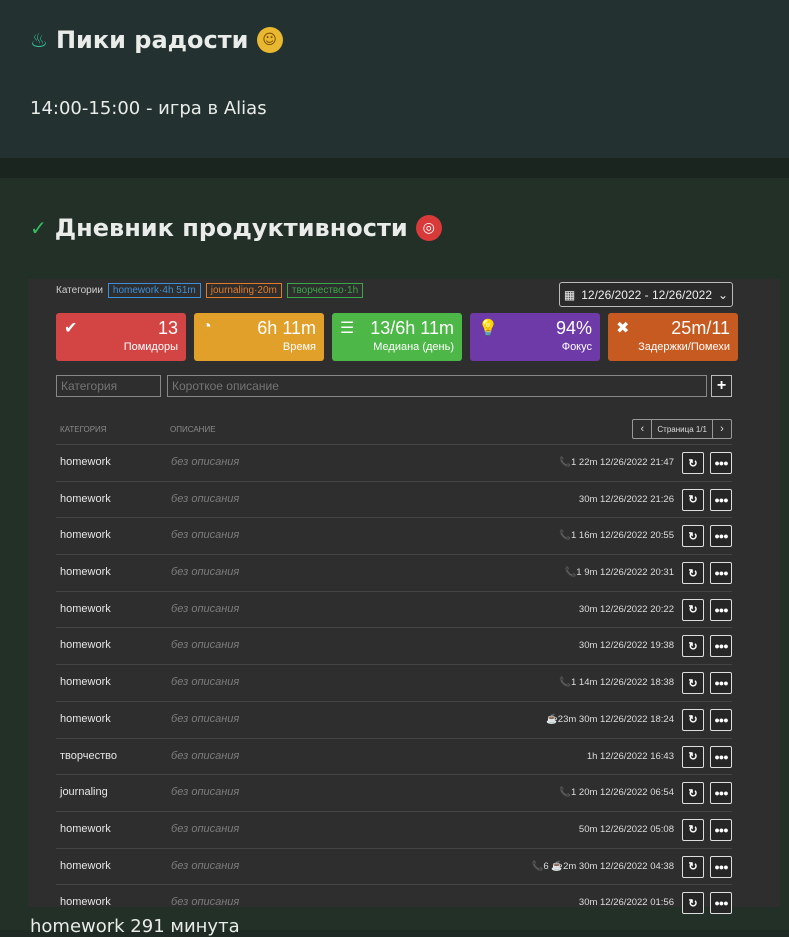  What do you see at coordinates (573, 328) in the screenshot?
I see `stat-value: 94%` at bounding box center [573, 328].